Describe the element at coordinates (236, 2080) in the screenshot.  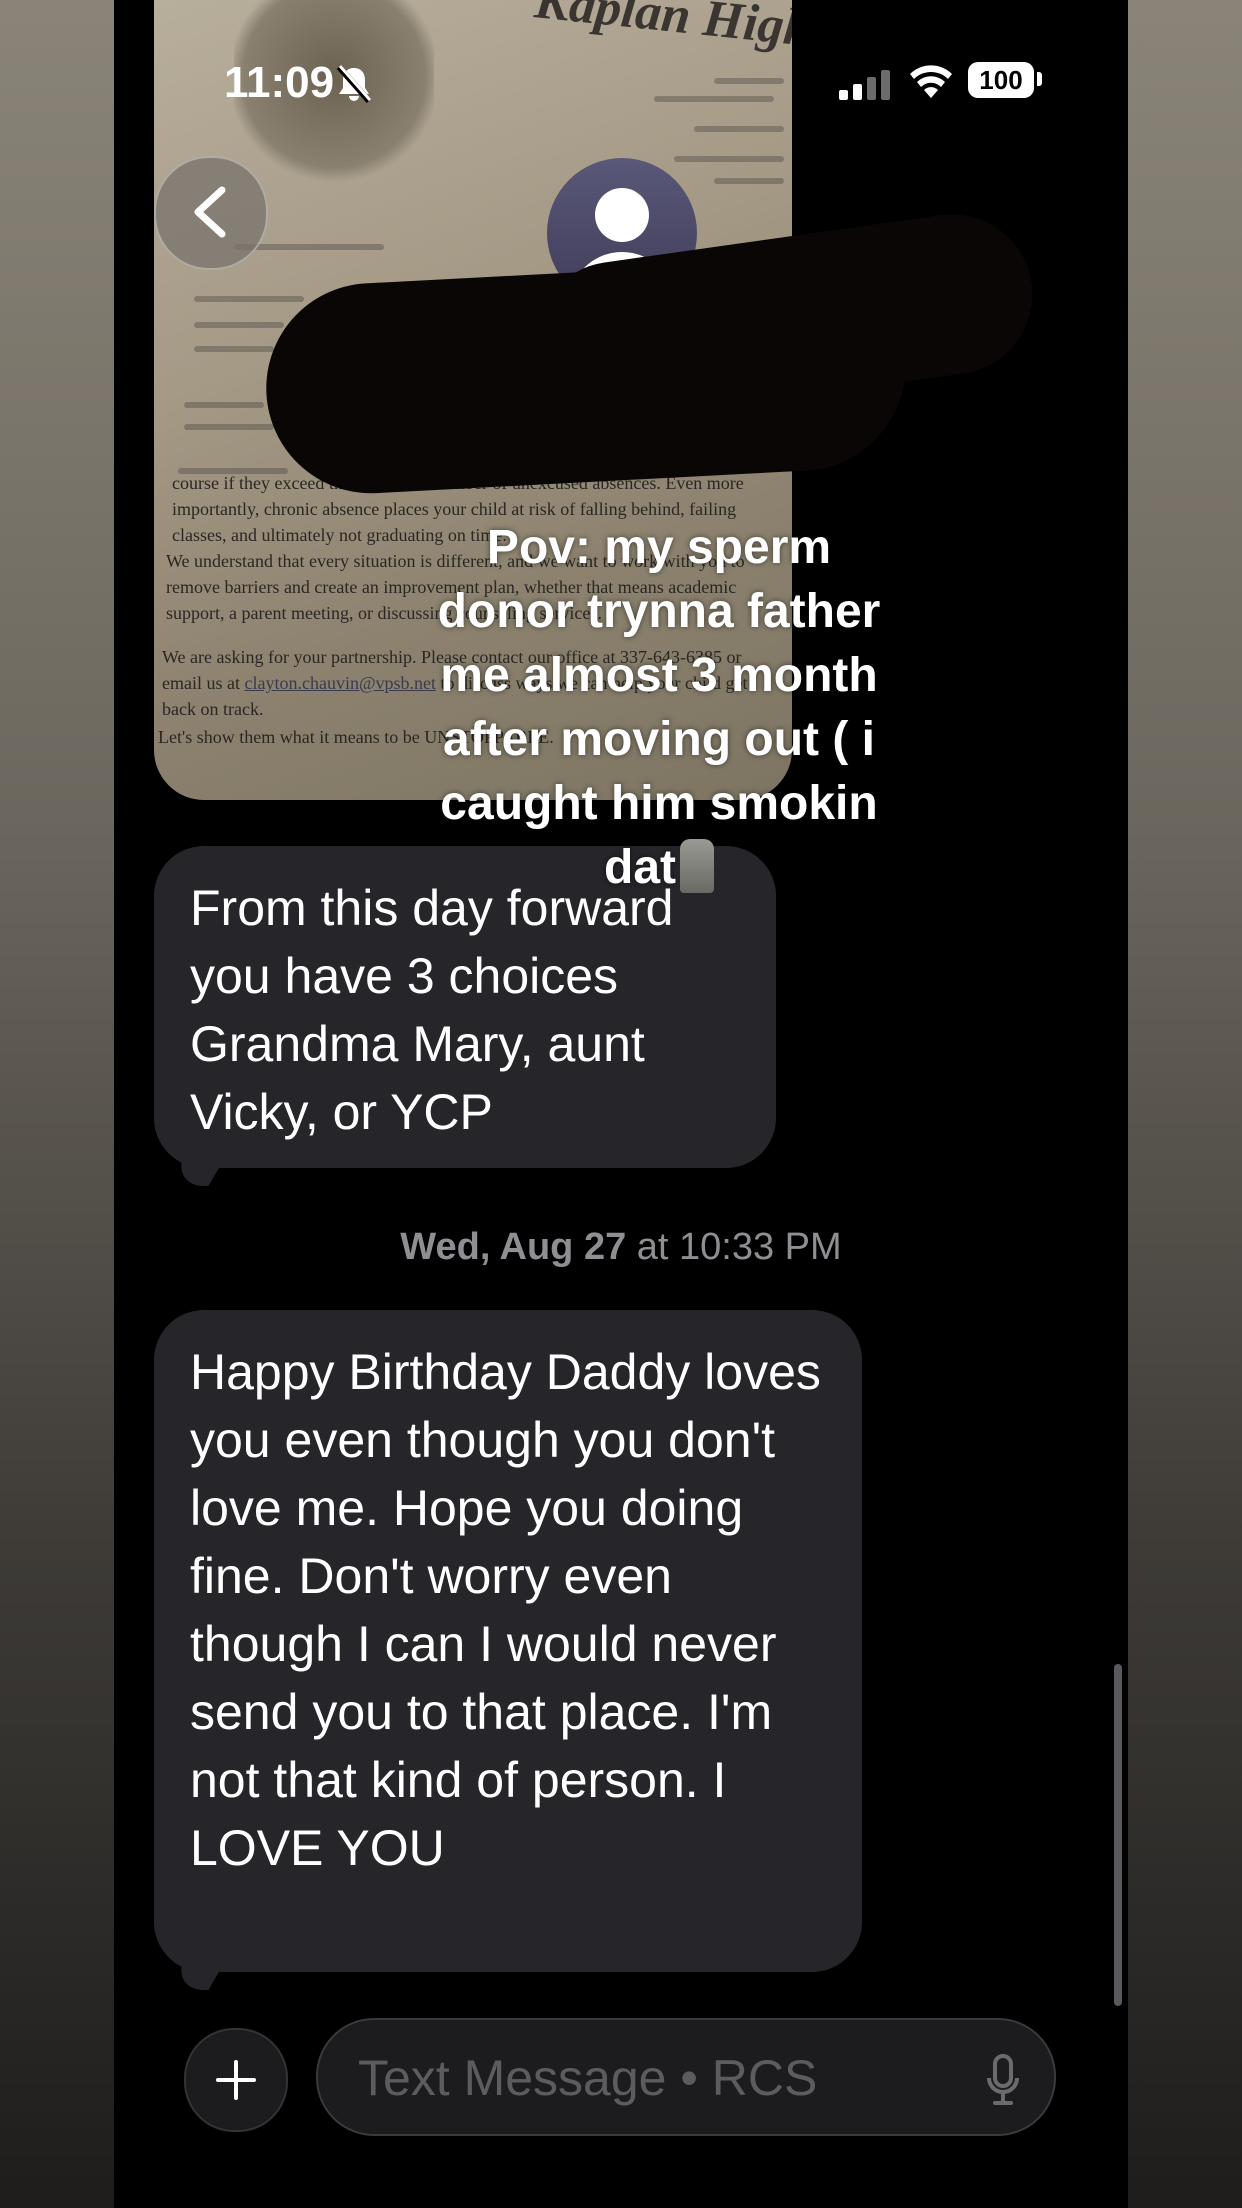
I see `add-attachment-button` at that location.